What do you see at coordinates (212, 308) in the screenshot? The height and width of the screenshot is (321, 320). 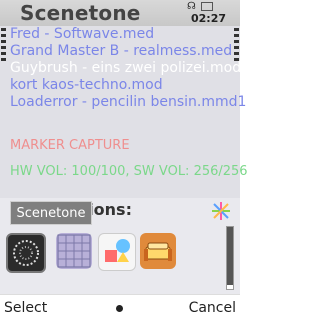 I see `cancel-softkey: Cancel` at bounding box center [212, 308].